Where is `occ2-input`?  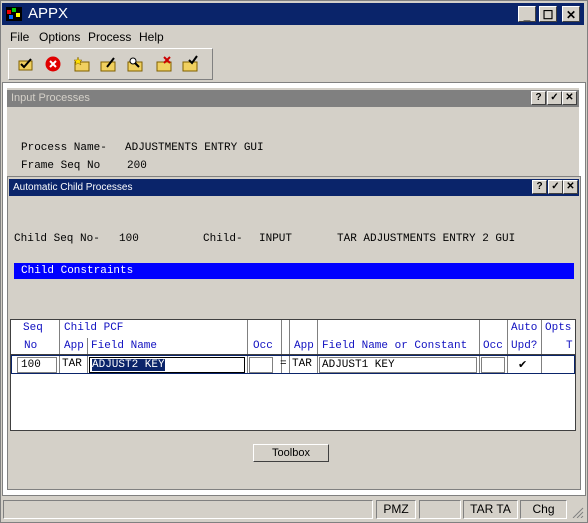
occ2-input is located at coordinates (493, 365).